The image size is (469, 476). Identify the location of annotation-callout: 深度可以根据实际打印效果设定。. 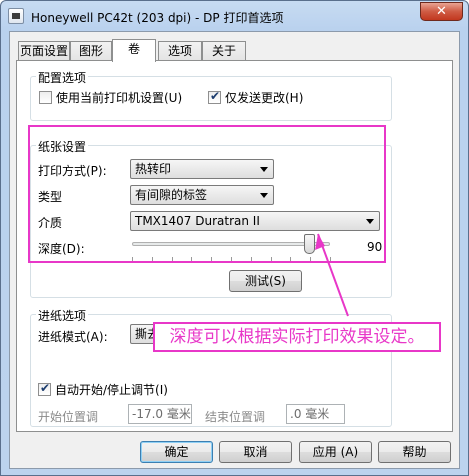
(297, 337).